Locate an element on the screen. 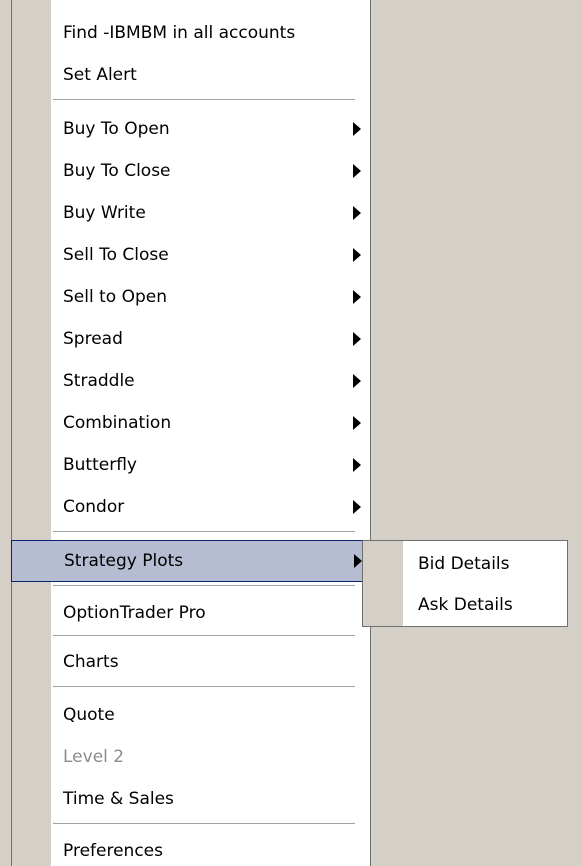 Image resolution: width=582 pixels, height=866 pixels. menu-item-label: Buy To Open is located at coordinates (116, 129).